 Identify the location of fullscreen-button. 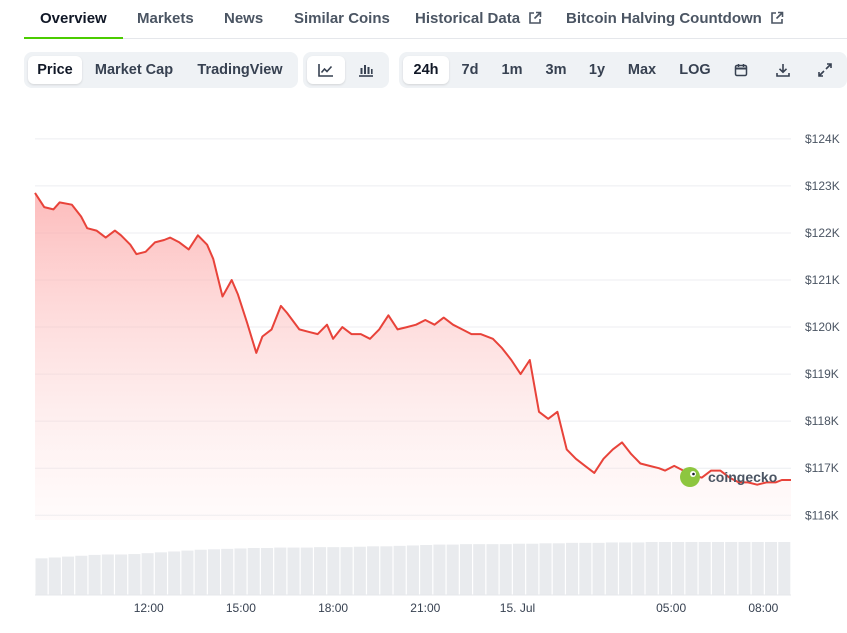
(825, 70).